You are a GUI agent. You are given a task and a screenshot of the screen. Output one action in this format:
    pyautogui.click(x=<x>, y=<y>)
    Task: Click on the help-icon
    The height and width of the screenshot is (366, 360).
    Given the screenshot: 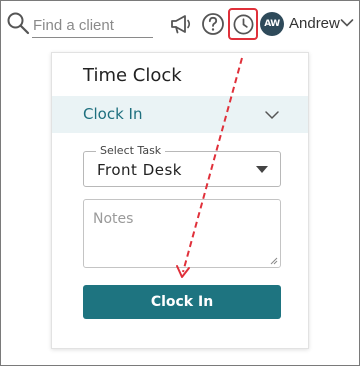 What is the action you would take?
    pyautogui.click(x=213, y=24)
    